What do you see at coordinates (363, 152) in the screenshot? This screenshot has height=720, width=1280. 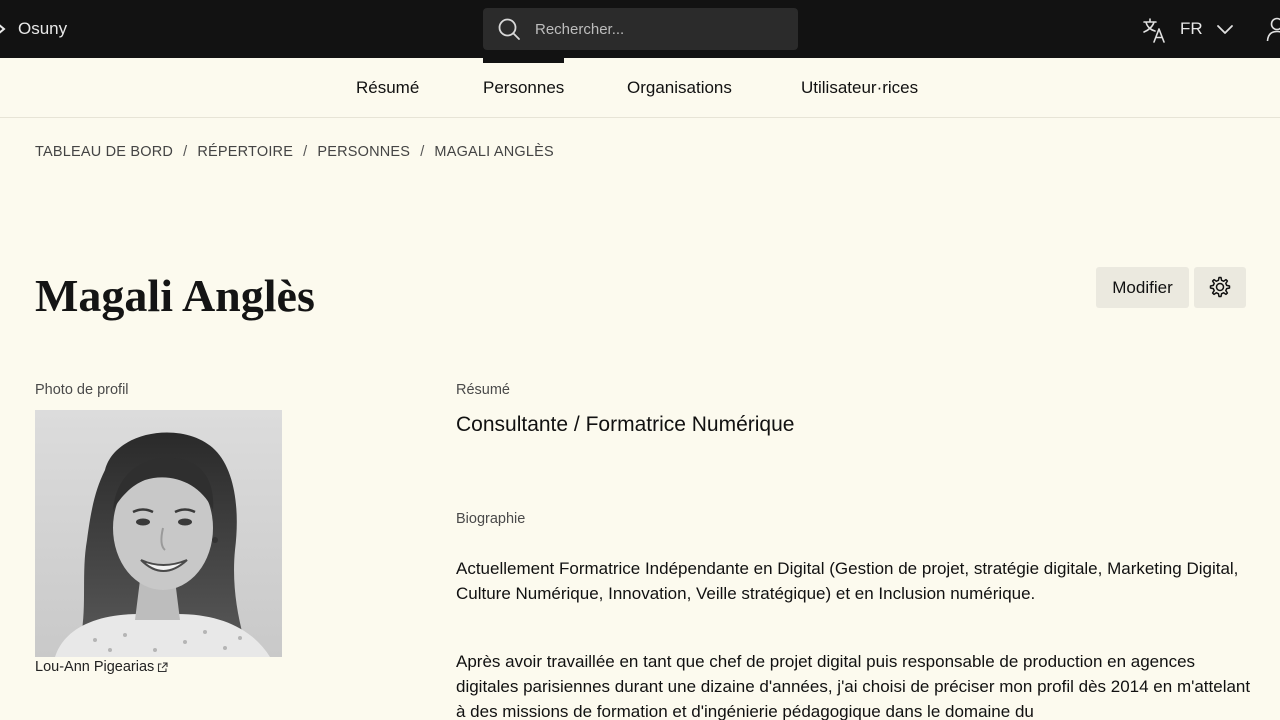 I see `breadcrumb-personnes: PERSONNES` at bounding box center [363, 152].